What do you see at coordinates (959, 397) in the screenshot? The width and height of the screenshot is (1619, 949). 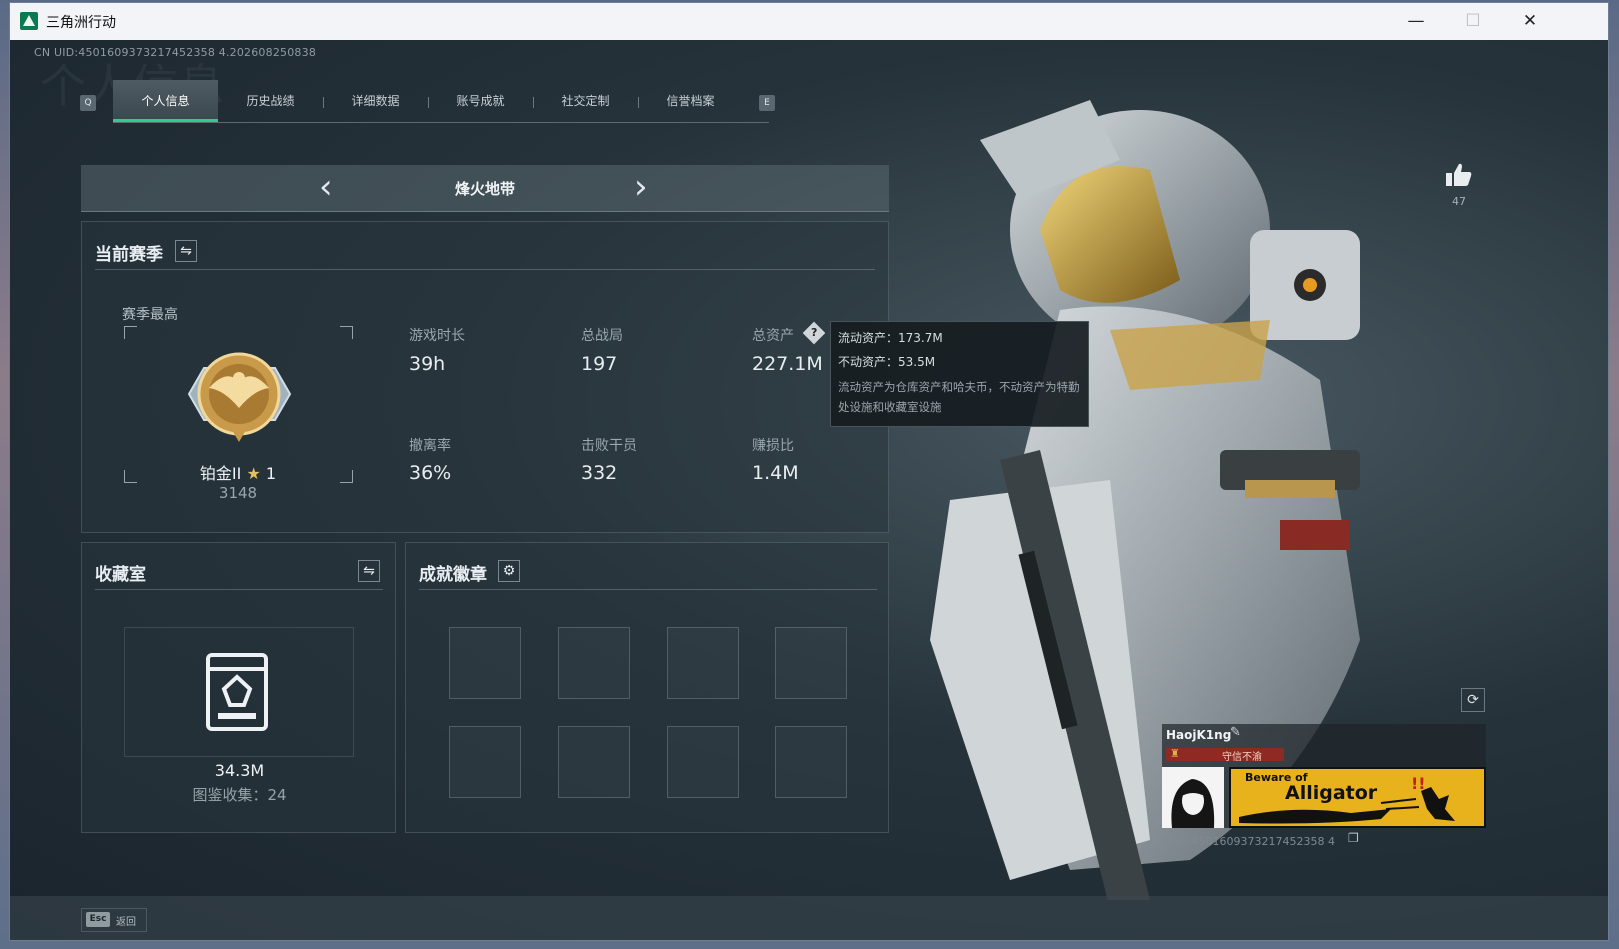 I see `tooltip-note: 流动资产为仓库资产和哈夫币，不动资产为特勤处设施和收藏室设施` at bounding box center [959, 397].